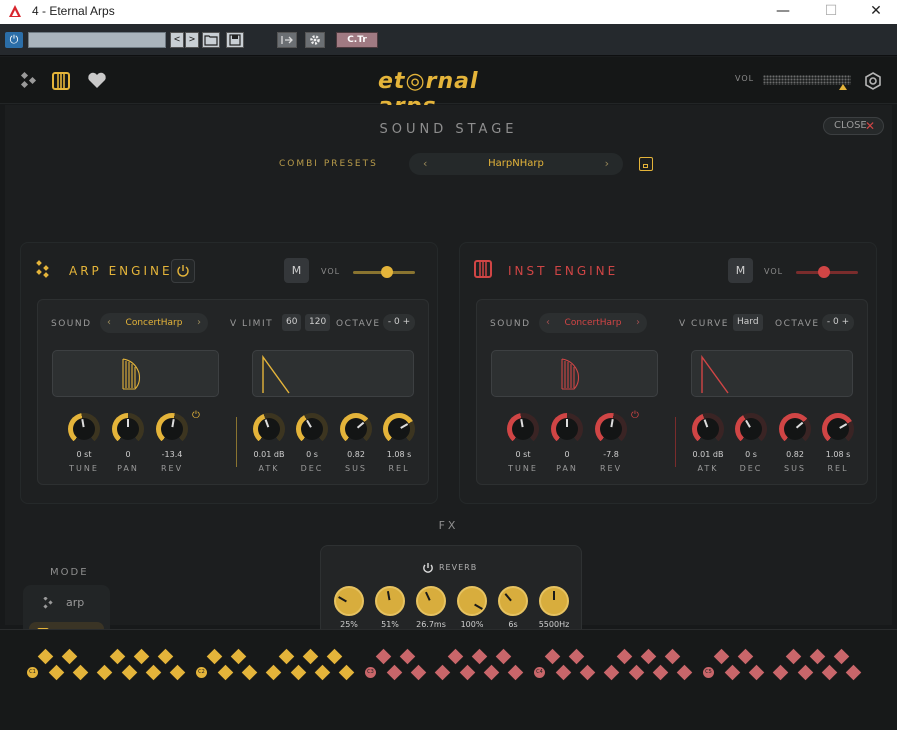  What do you see at coordinates (269, 429) in the screenshot?
I see `arp-atk-knob` at bounding box center [269, 429].